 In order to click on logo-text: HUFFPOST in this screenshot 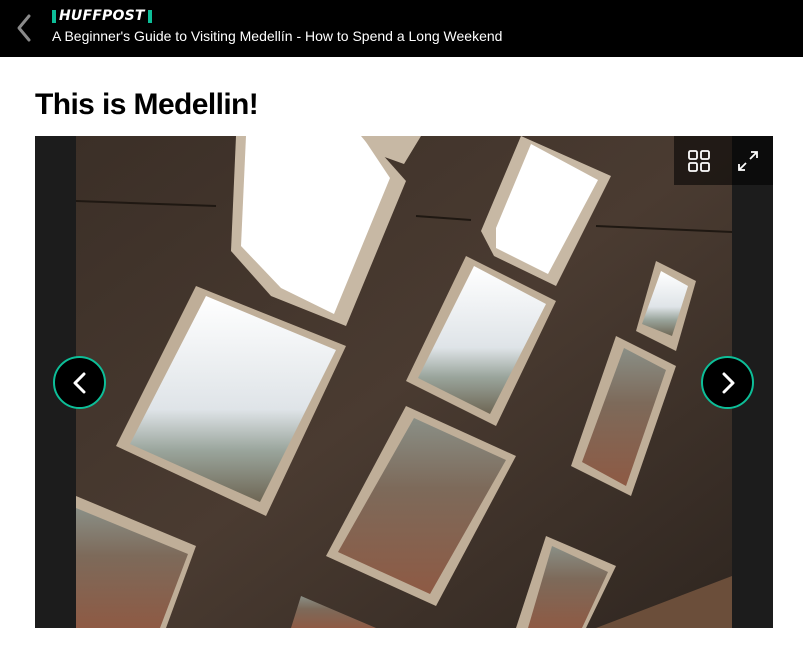, I will do `click(102, 16)`.